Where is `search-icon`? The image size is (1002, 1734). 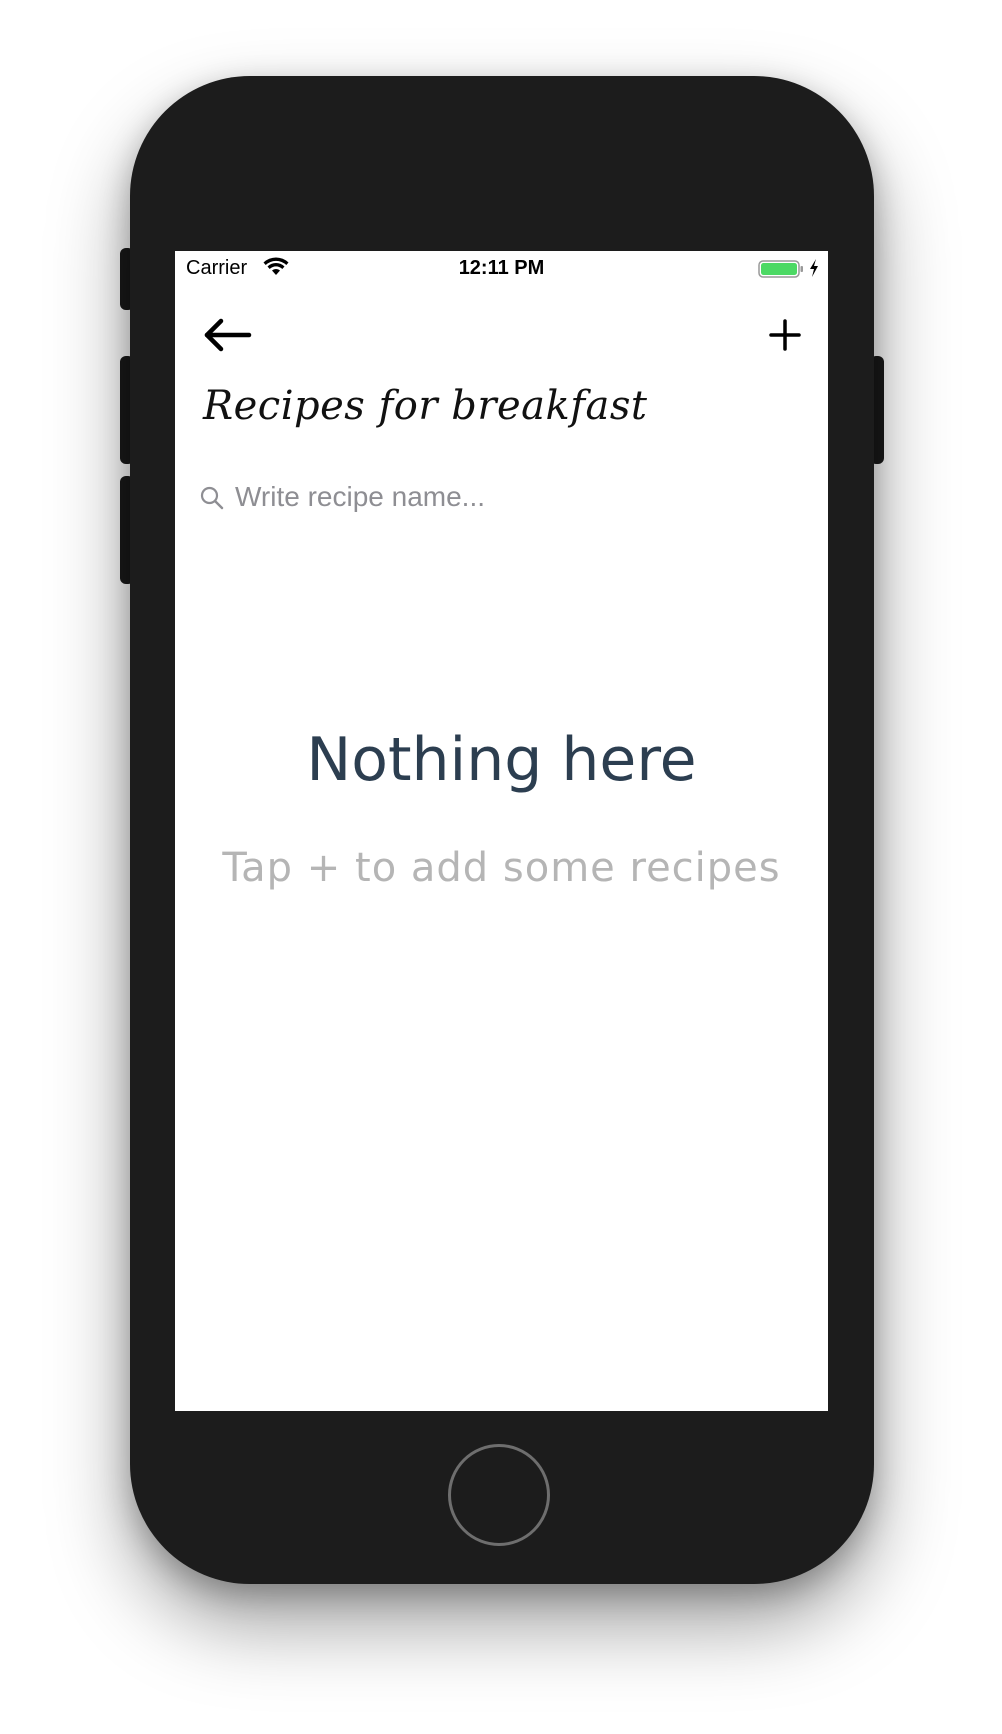 search-icon is located at coordinates (212, 498).